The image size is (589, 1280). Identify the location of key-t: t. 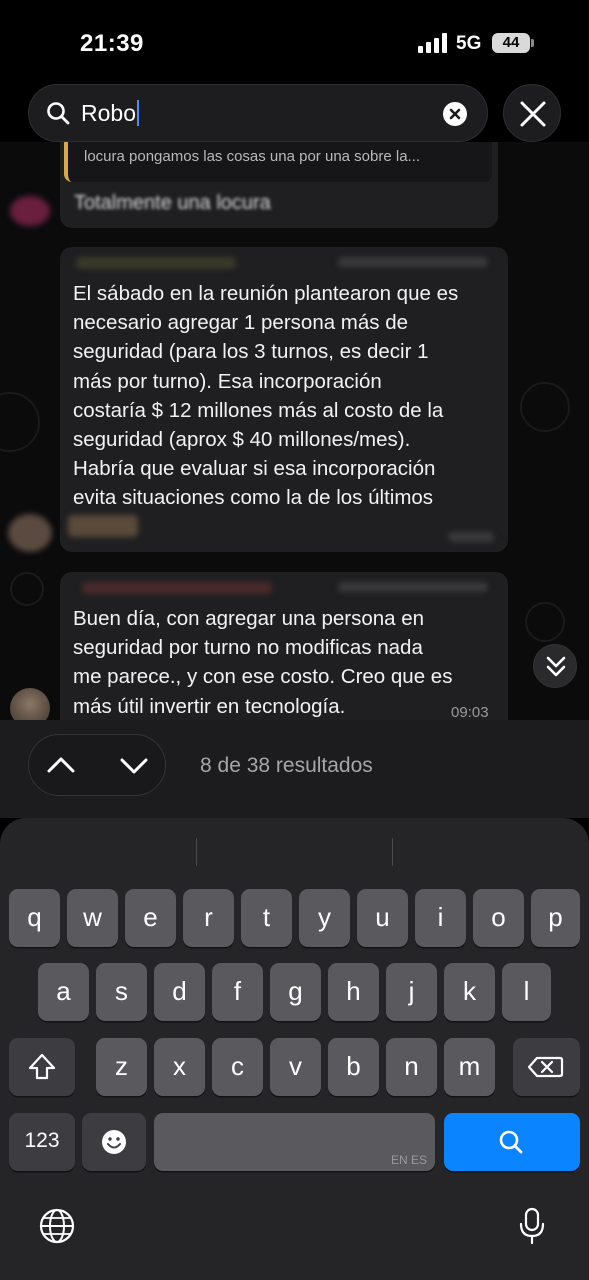
(266, 918).